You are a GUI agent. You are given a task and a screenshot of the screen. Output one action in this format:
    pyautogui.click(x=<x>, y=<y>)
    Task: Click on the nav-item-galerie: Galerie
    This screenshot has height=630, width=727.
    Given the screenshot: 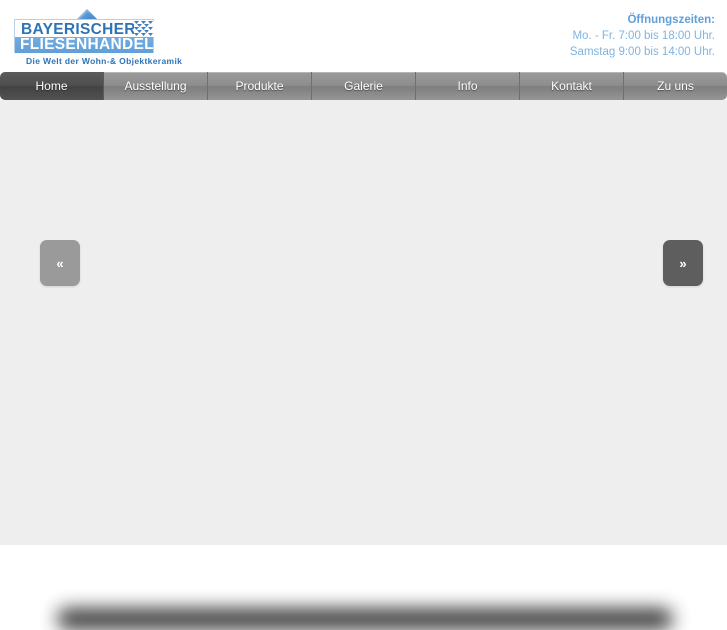 What is the action you would take?
    pyautogui.click(x=364, y=86)
    